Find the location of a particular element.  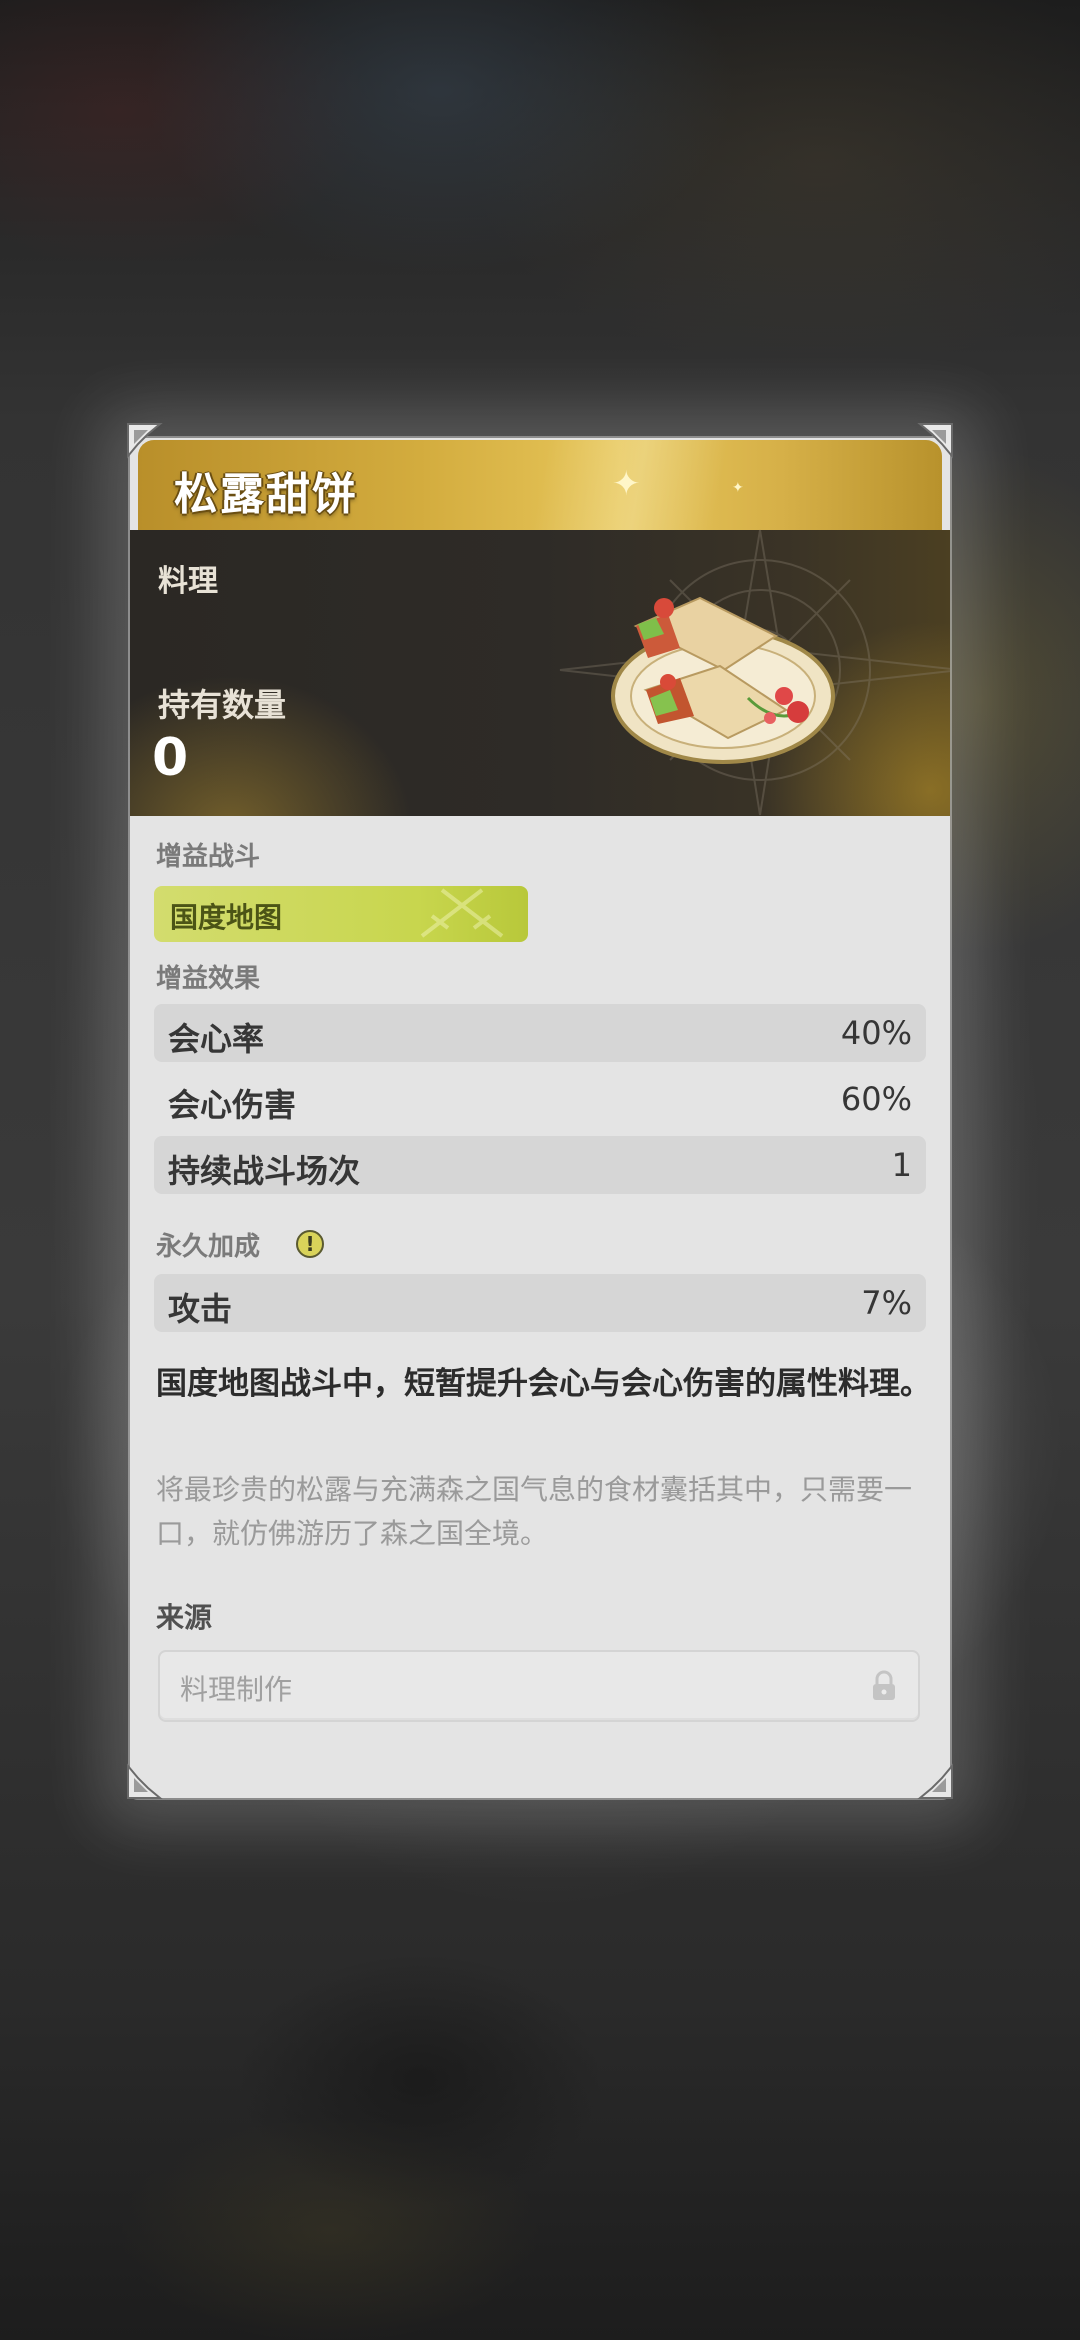

item-category: 料理 is located at coordinates (188, 581).